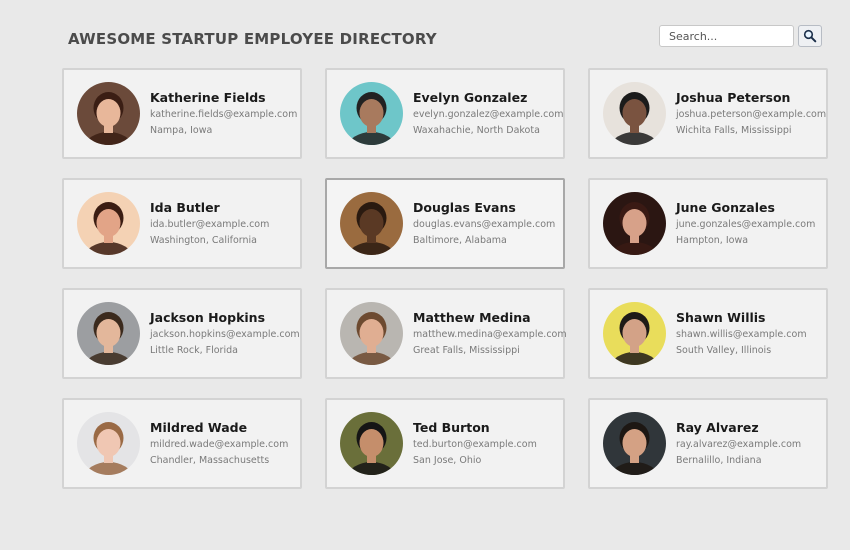  What do you see at coordinates (451, 427) in the screenshot?
I see `employee-name: Ted Burton` at bounding box center [451, 427].